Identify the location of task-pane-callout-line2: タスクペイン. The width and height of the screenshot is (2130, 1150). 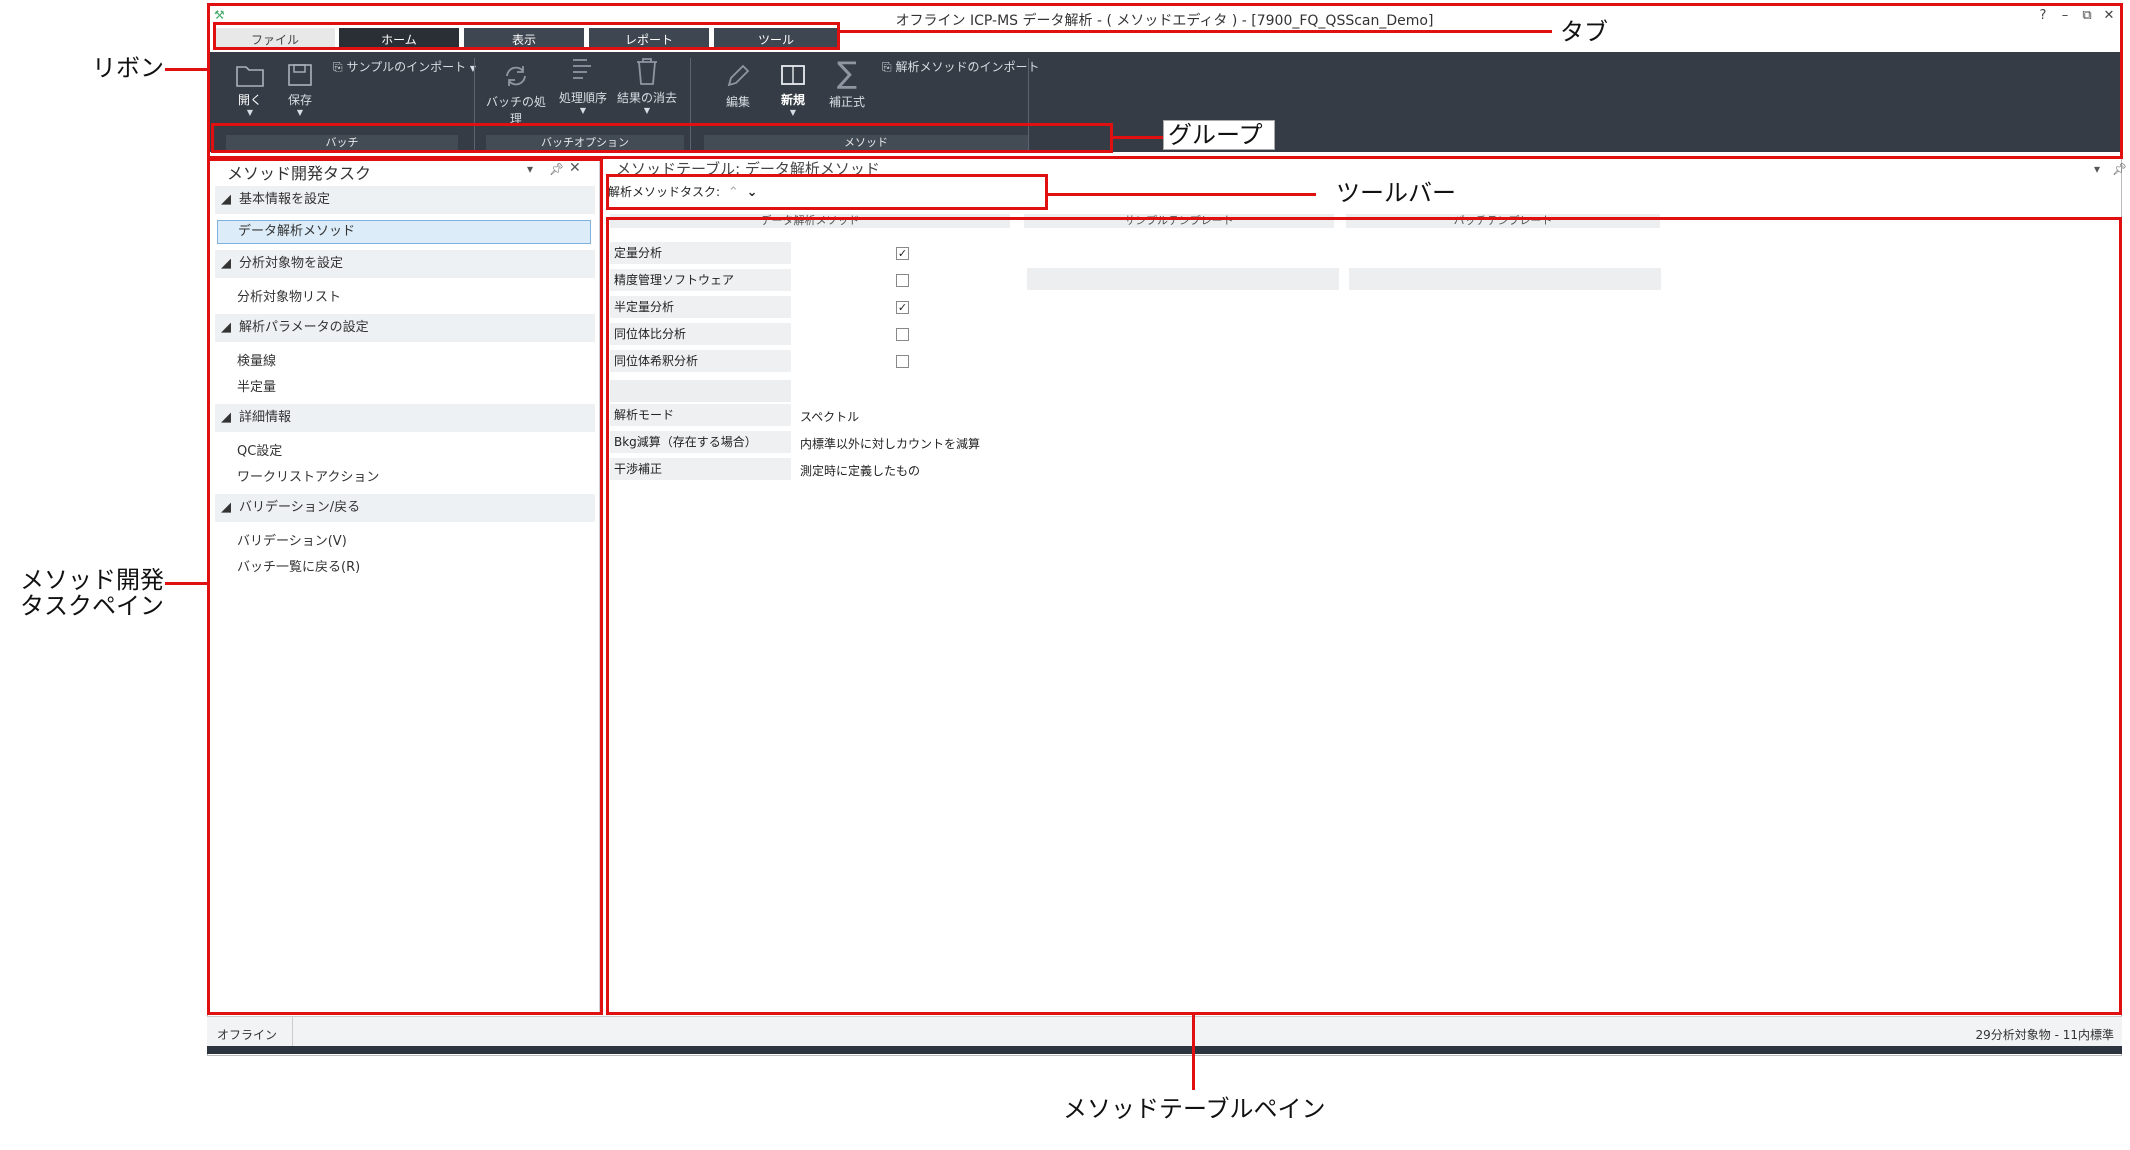
(92, 606).